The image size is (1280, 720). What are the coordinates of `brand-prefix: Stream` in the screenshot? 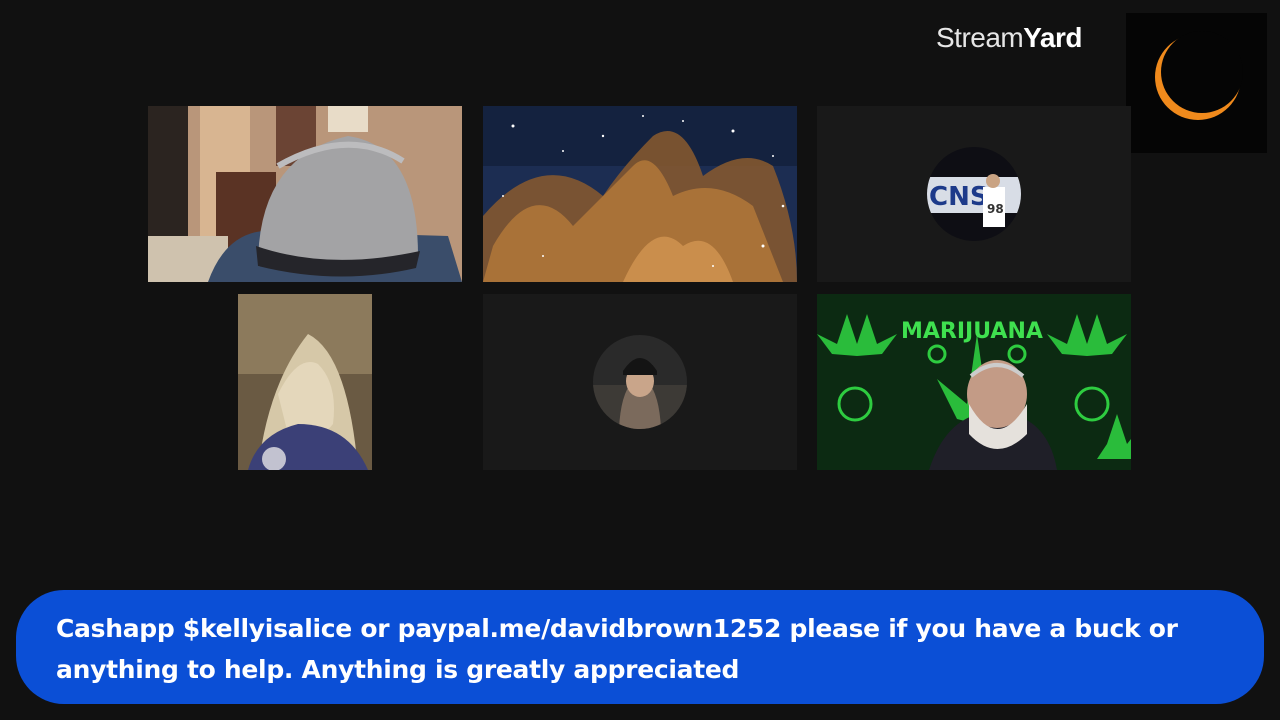 It's located at (980, 37).